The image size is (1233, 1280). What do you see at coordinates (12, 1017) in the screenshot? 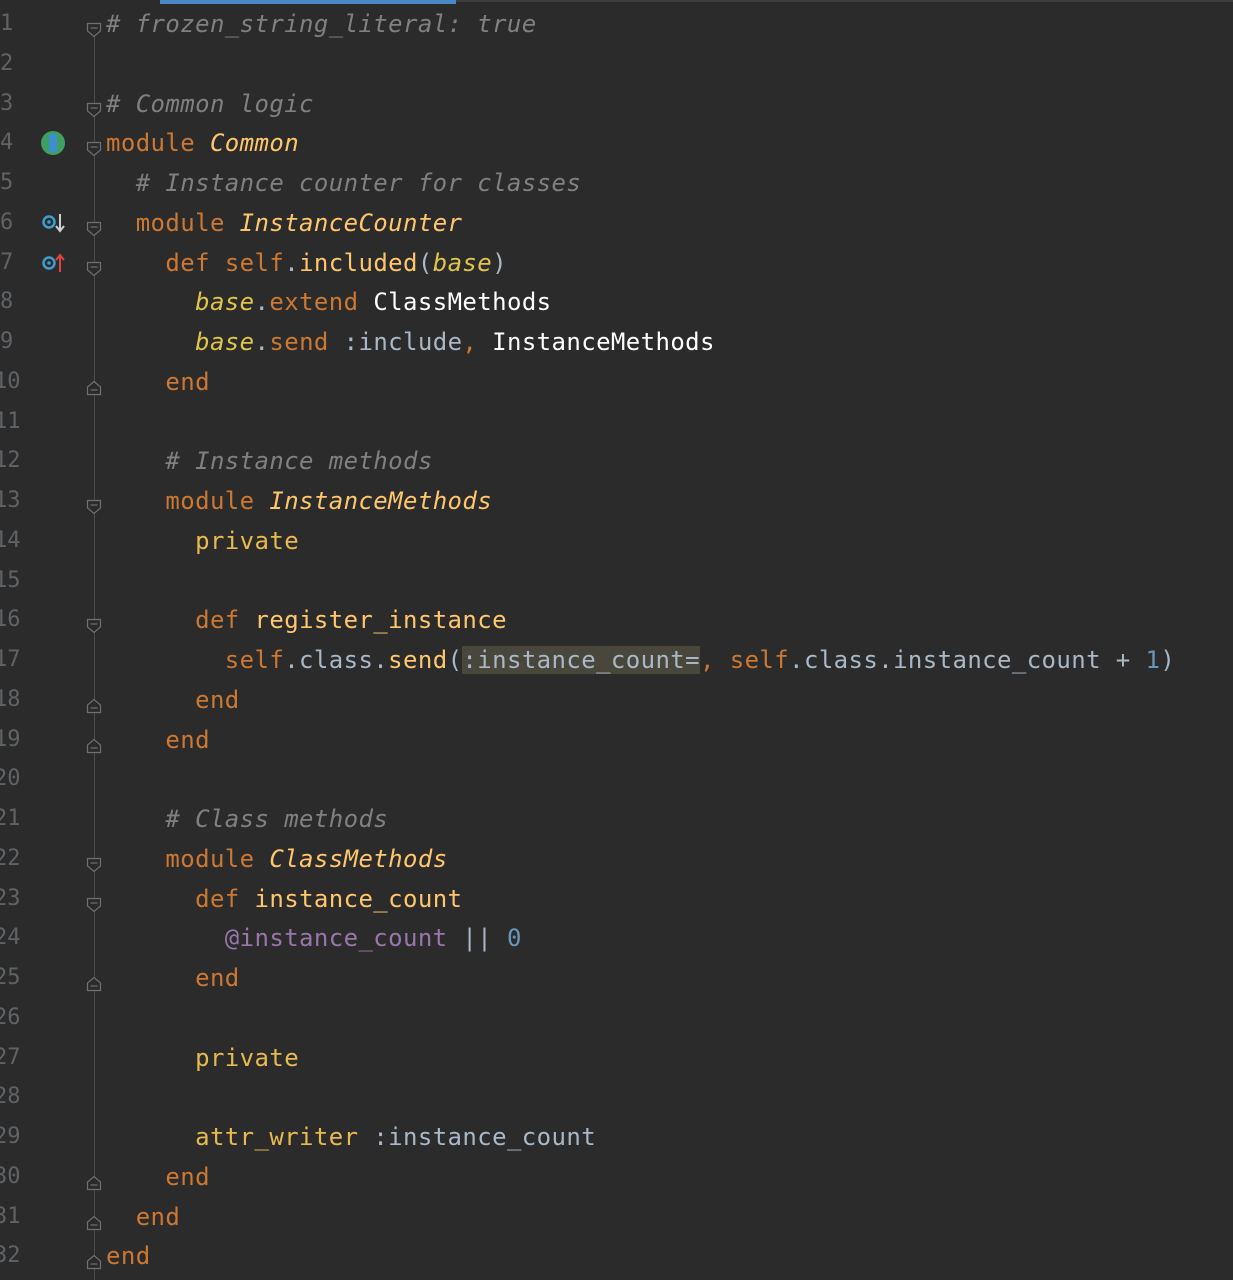
I see `line-number: 26` at bounding box center [12, 1017].